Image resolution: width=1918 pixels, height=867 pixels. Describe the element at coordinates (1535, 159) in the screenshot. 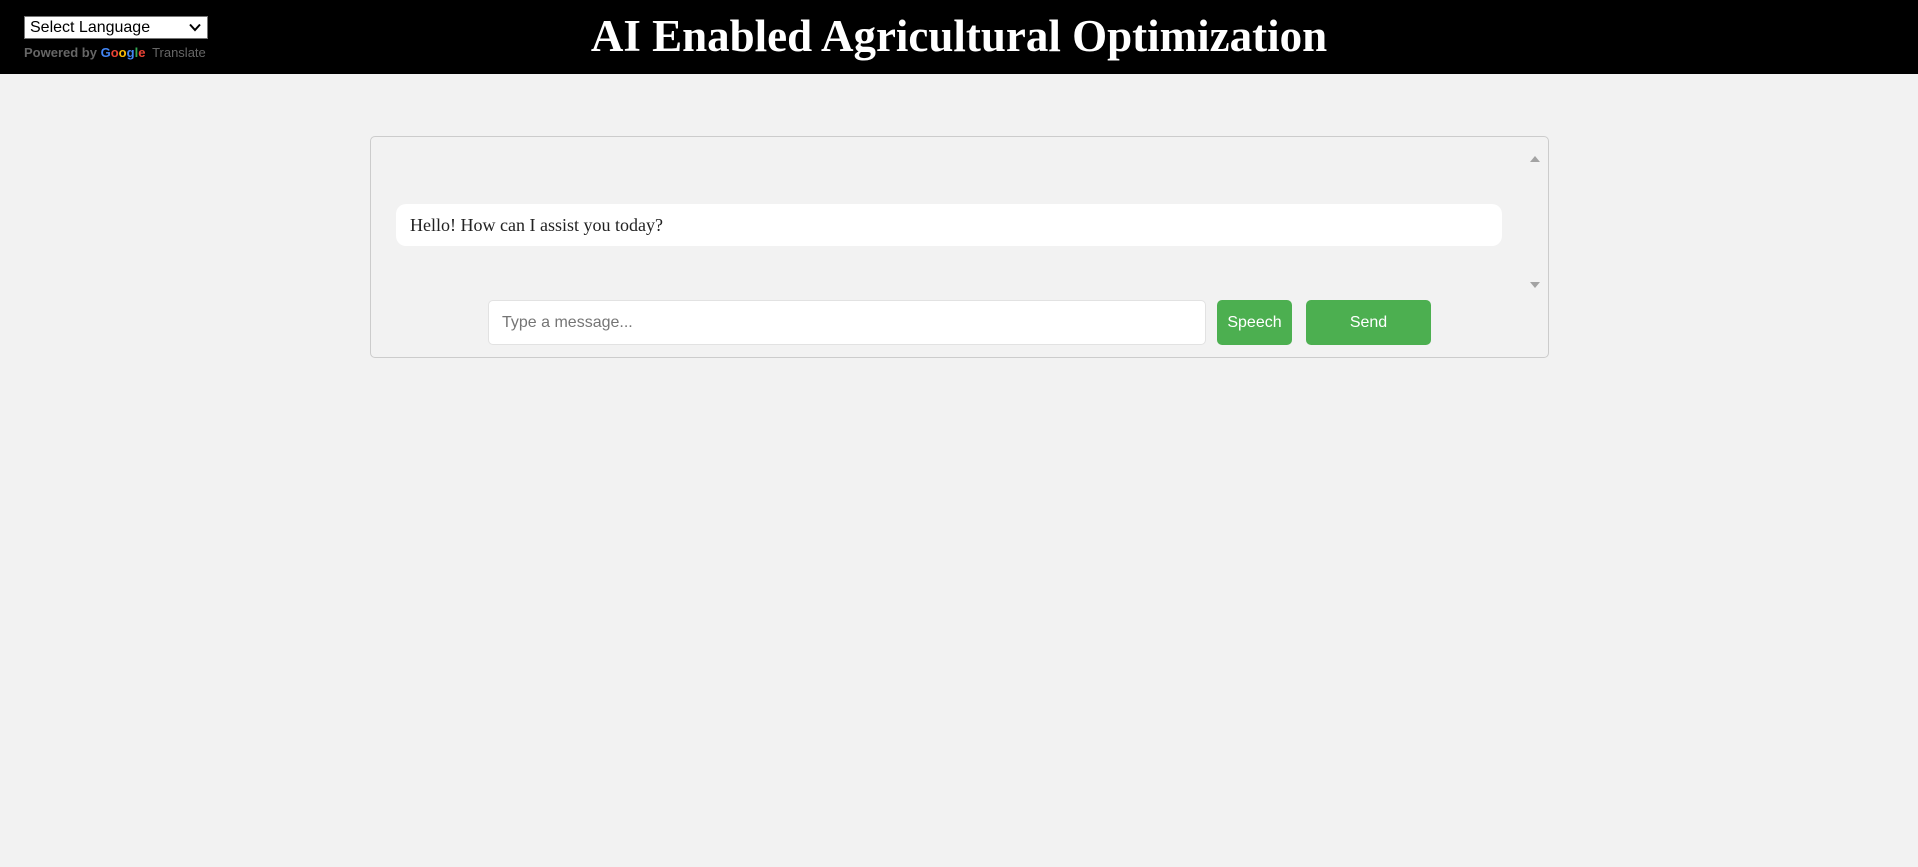

I see `scroll-up-arrow-icon` at that location.